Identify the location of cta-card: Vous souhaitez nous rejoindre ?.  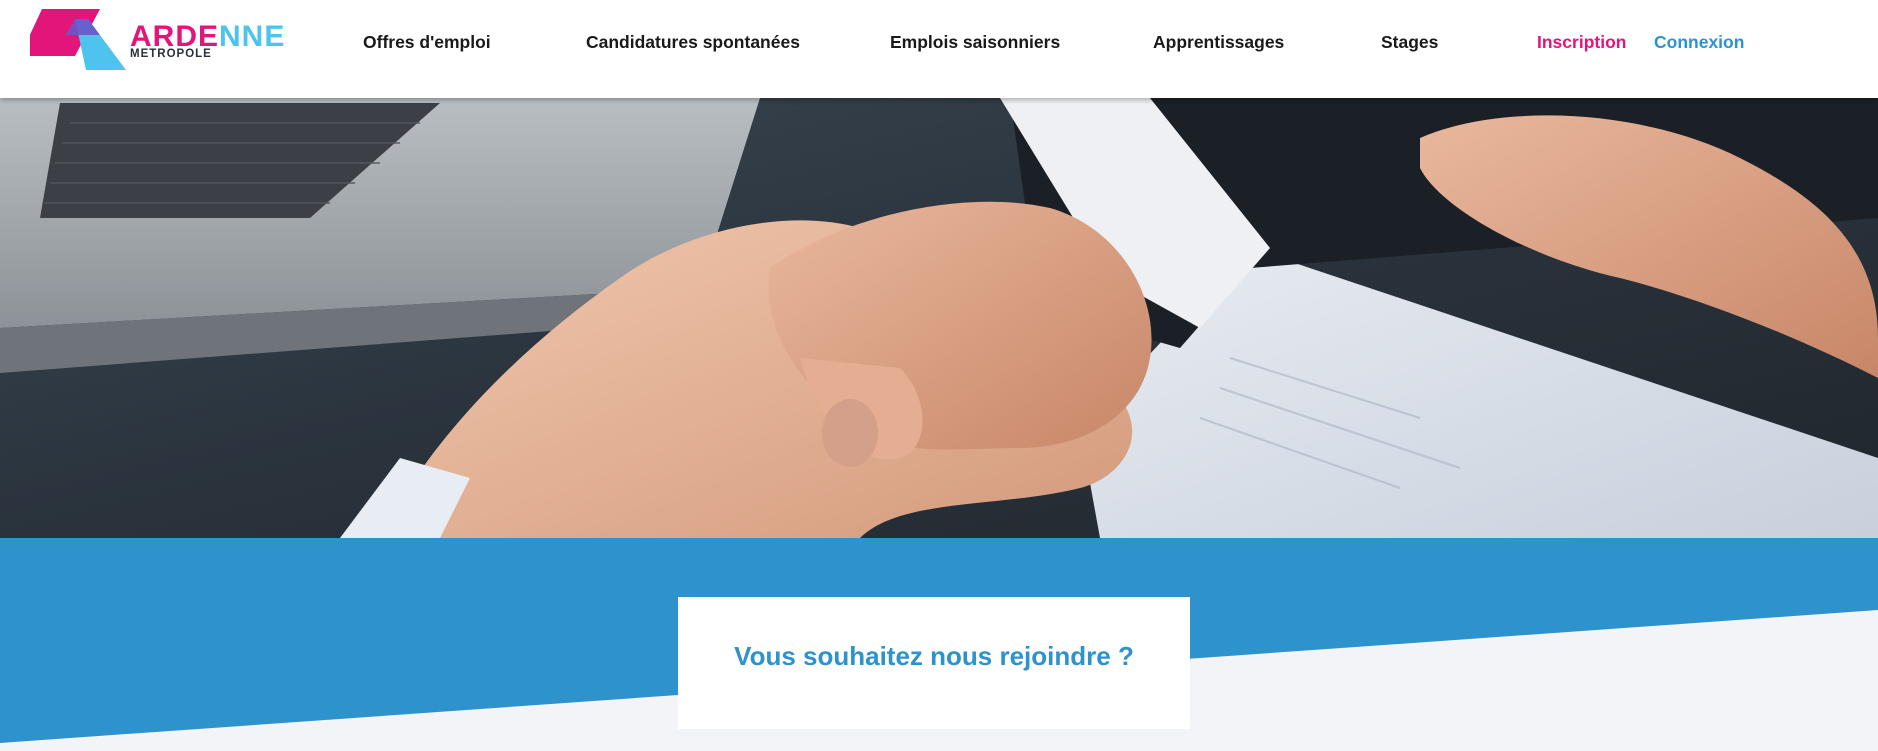
(934, 663).